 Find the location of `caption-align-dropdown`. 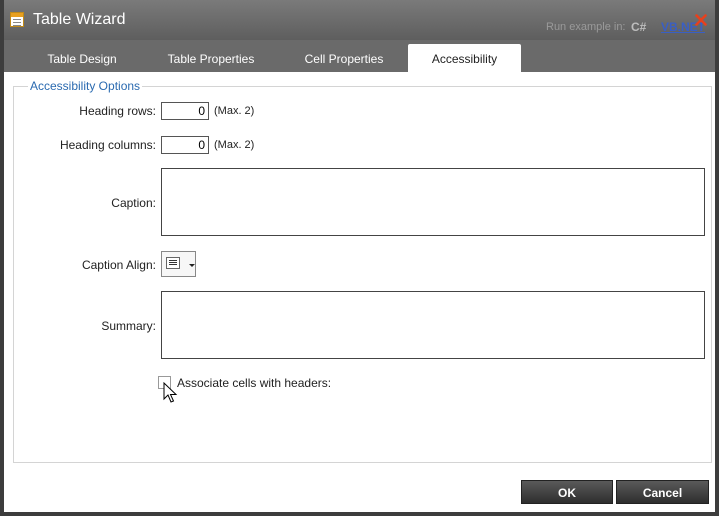

caption-align-dropdown is located at coordinates (178, 264).